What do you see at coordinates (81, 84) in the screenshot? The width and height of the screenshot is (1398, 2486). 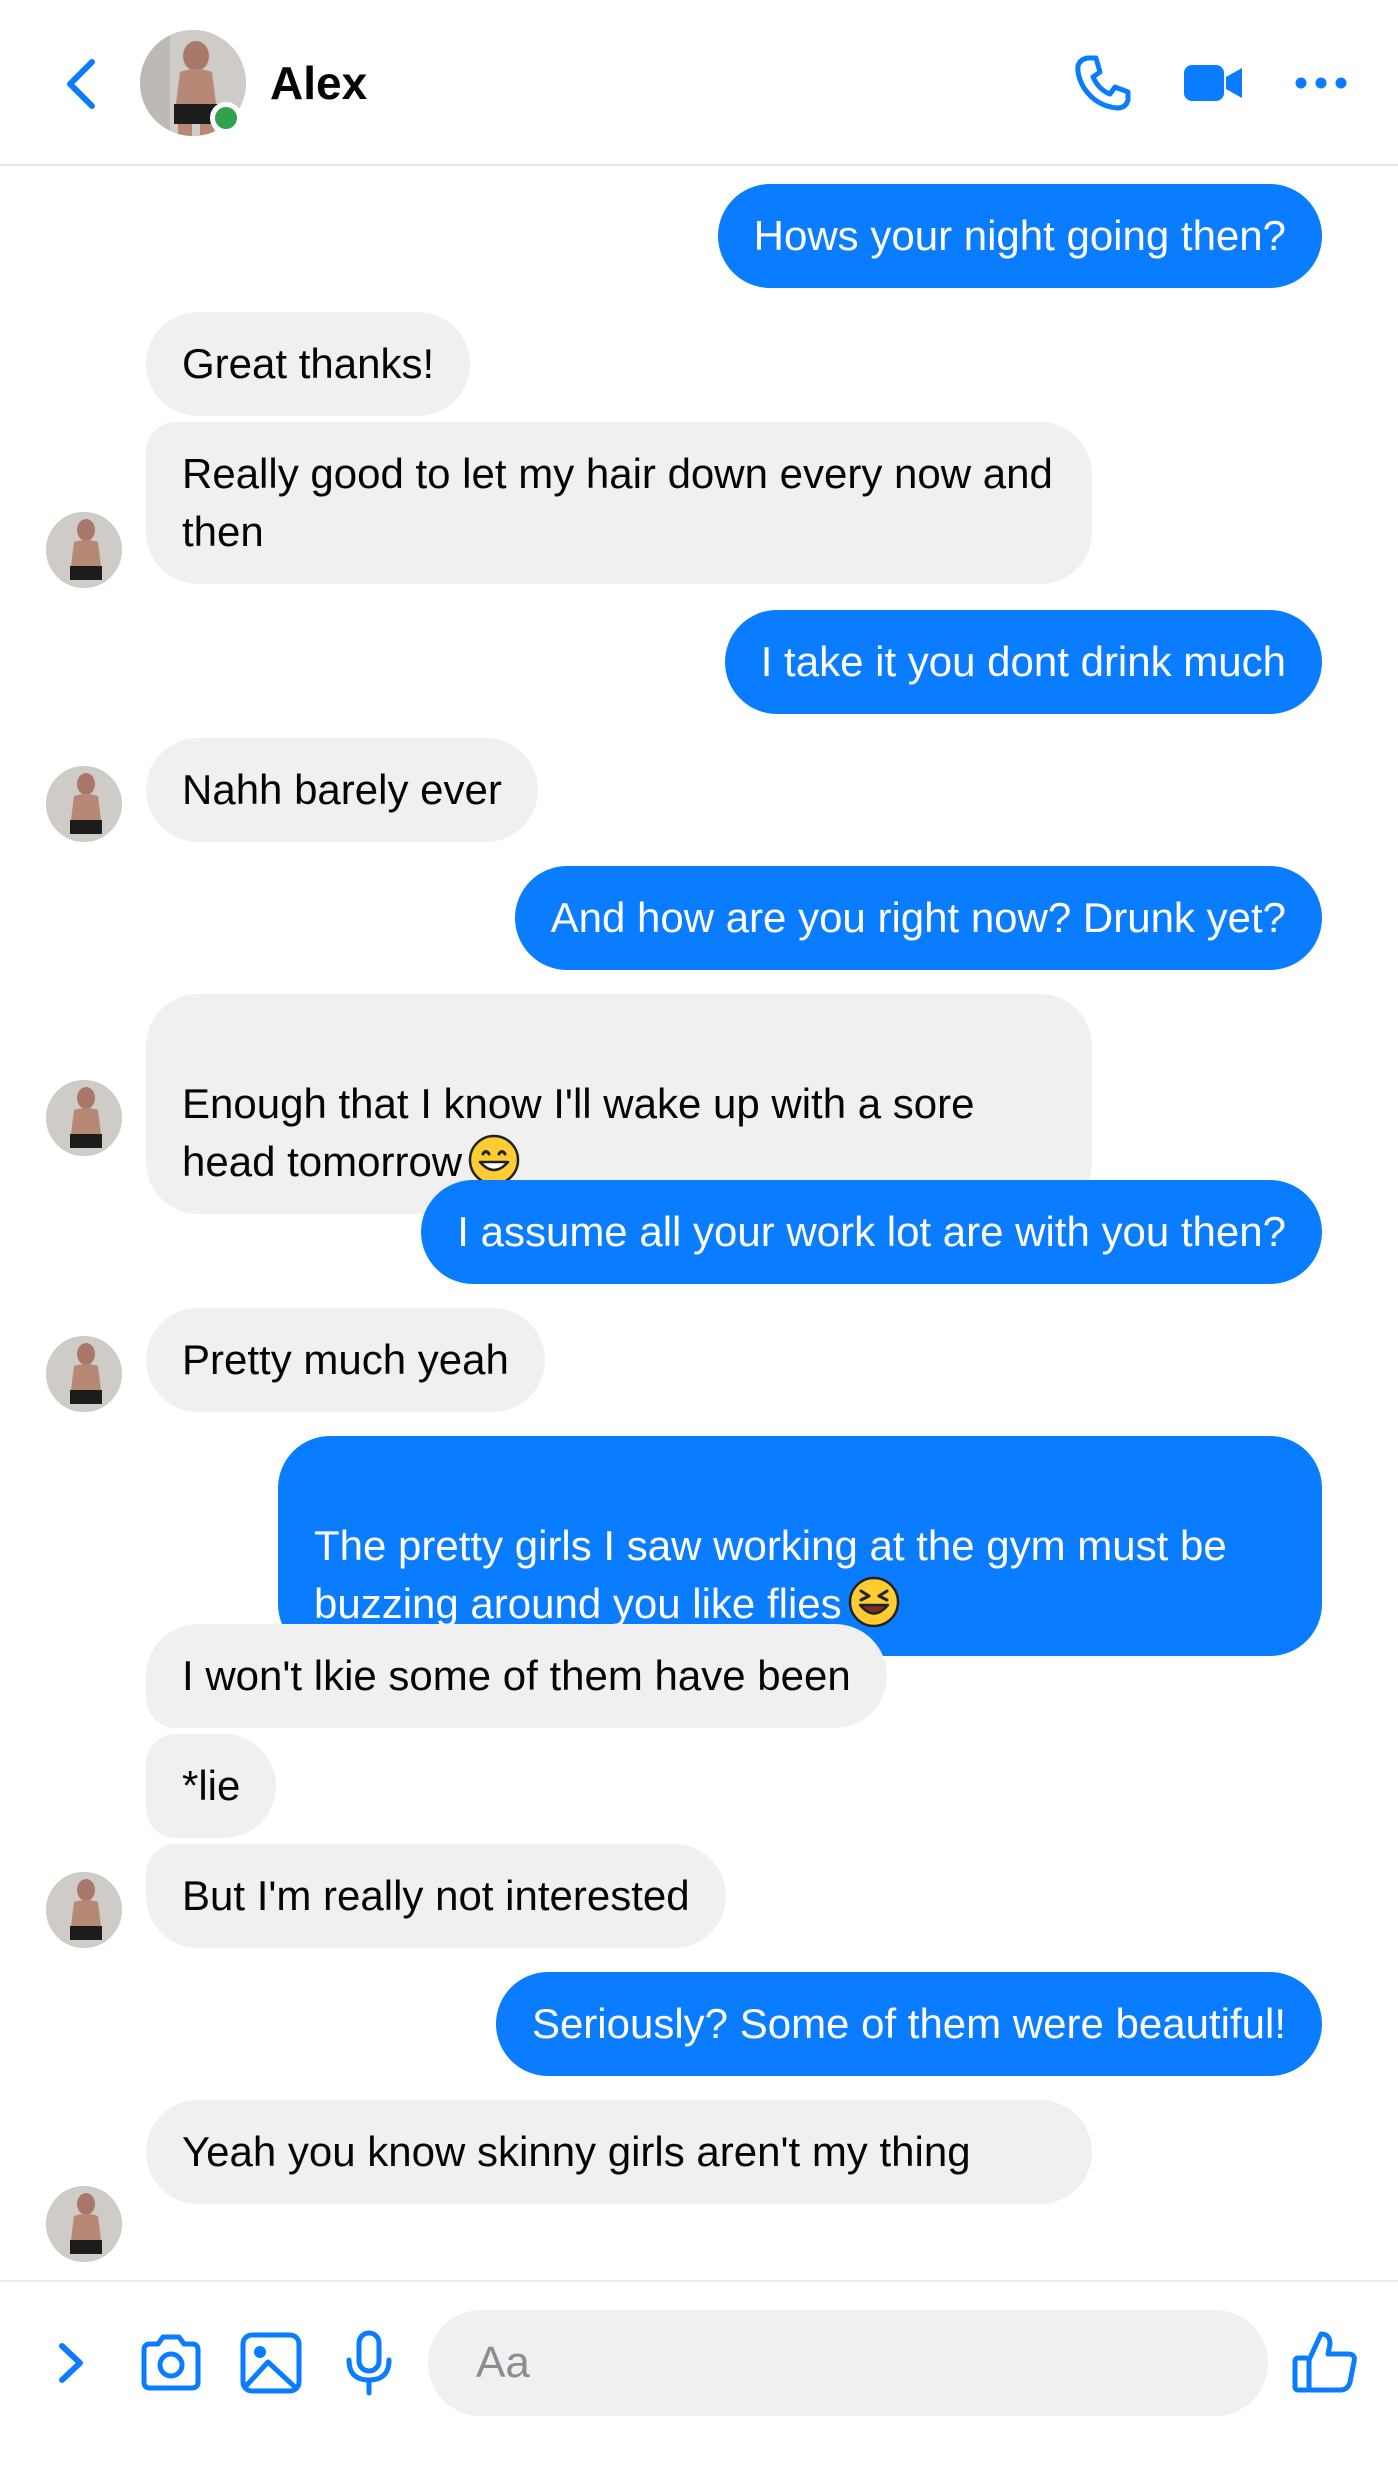 I see `back-chevron-icon` at bounding box center [81, 84].